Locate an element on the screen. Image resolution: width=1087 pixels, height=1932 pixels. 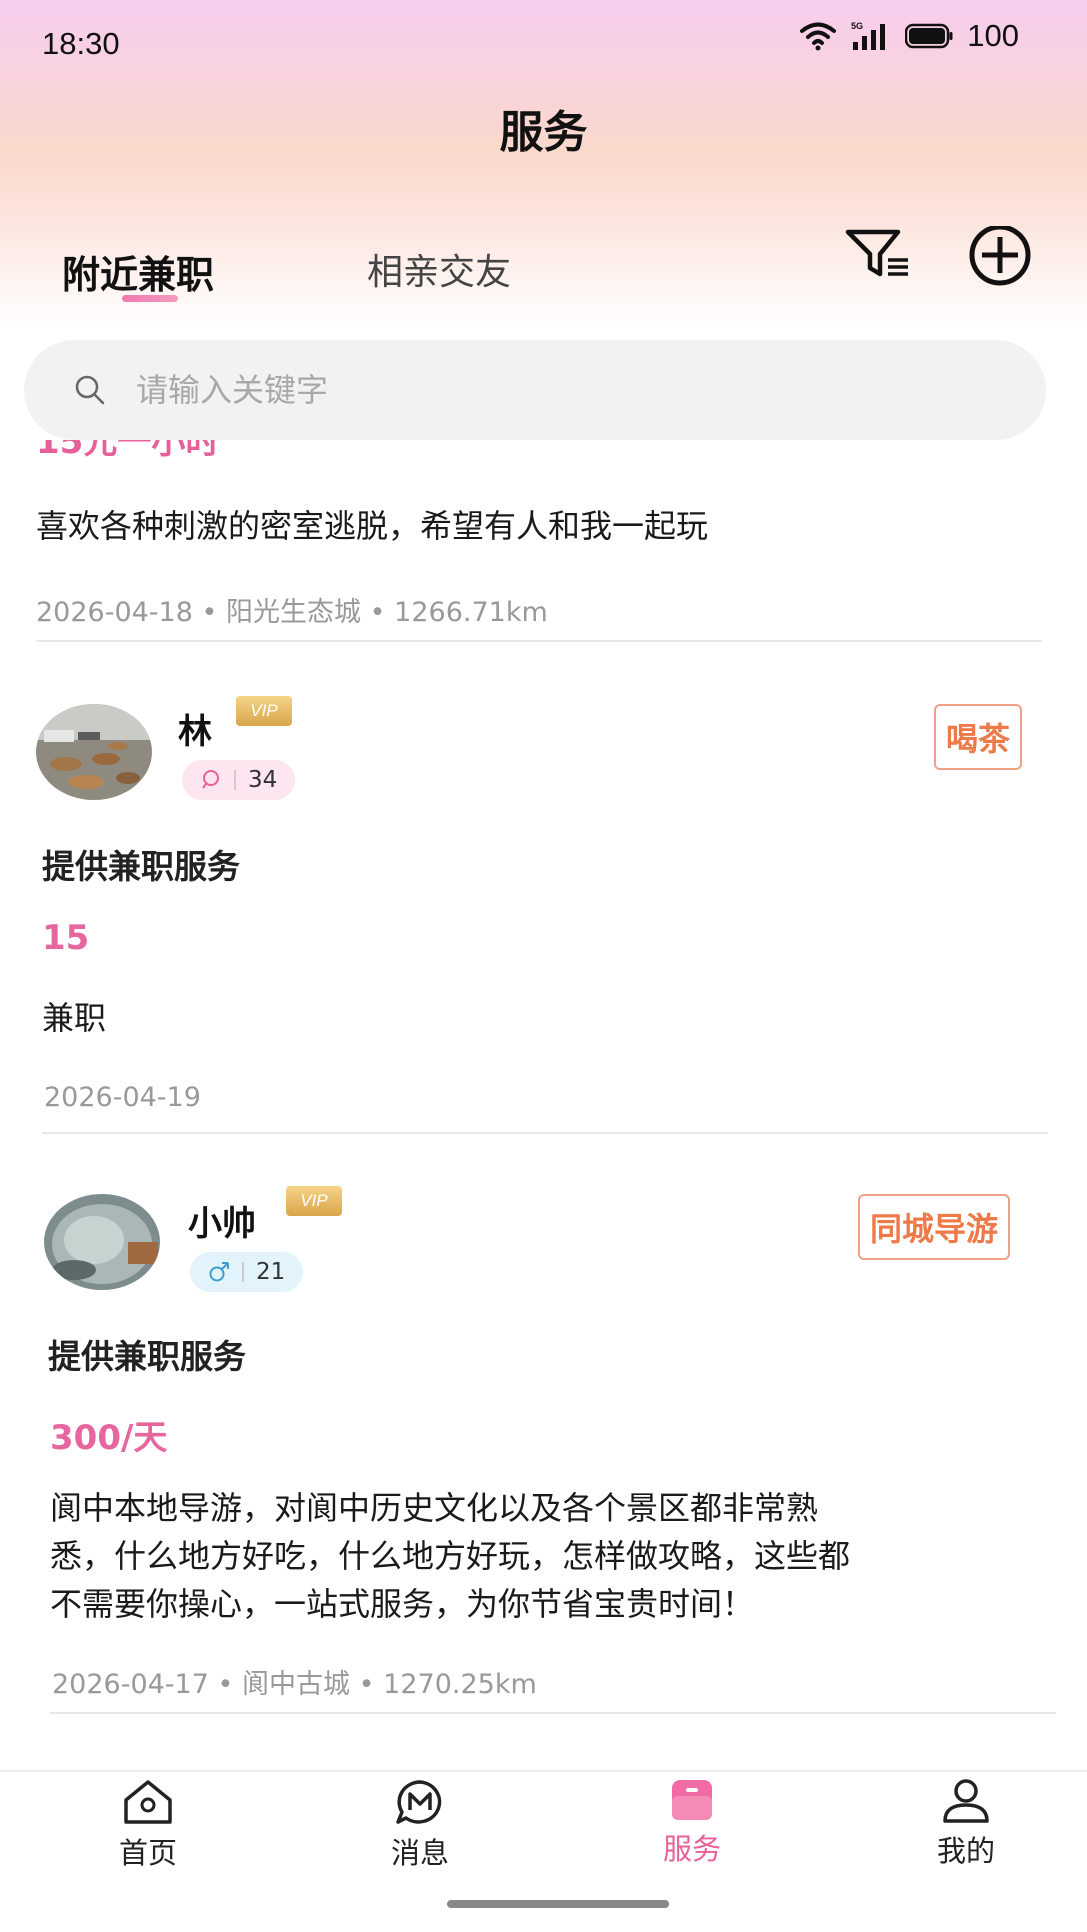
search-bar is located at coordinates (535, 390).